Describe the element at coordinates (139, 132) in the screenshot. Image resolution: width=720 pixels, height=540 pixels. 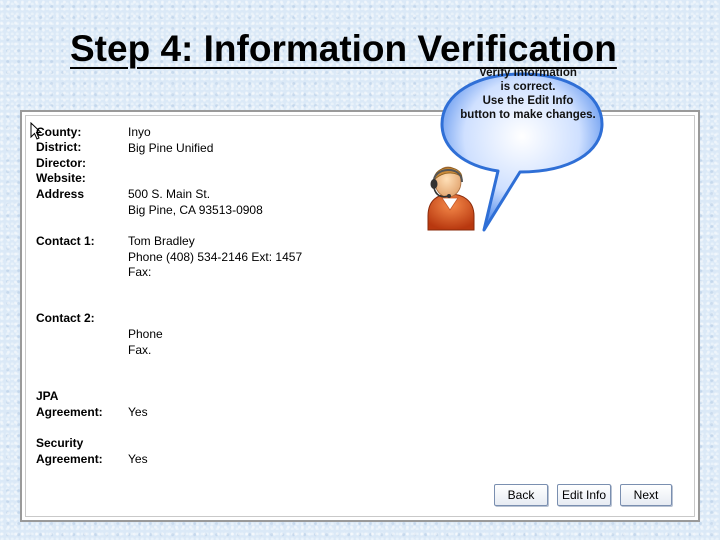
I see `county-value: Inyo` at that location.